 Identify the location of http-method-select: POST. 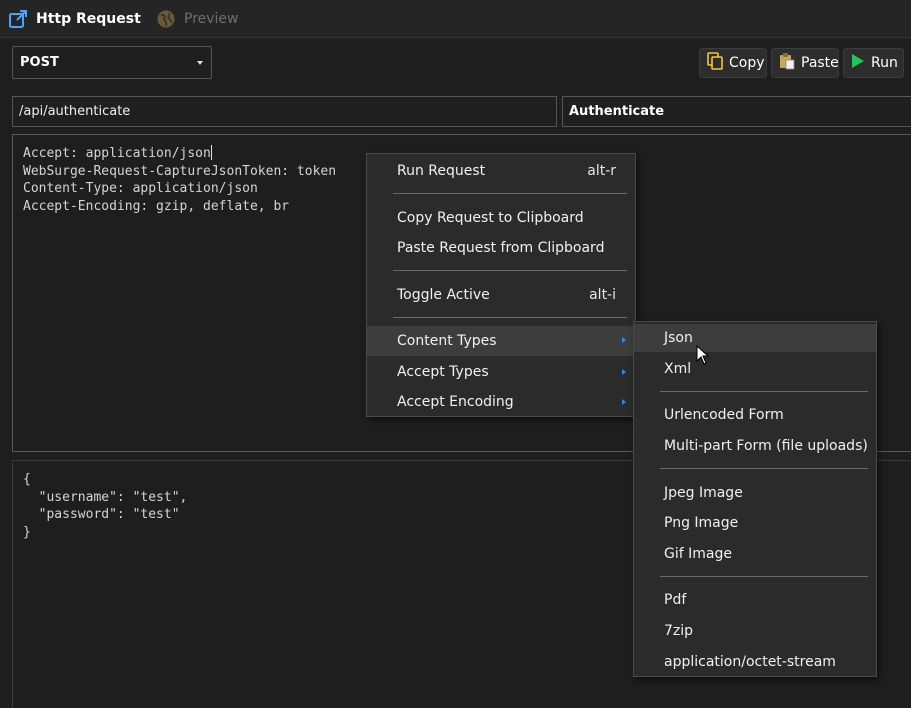
(112, 62).